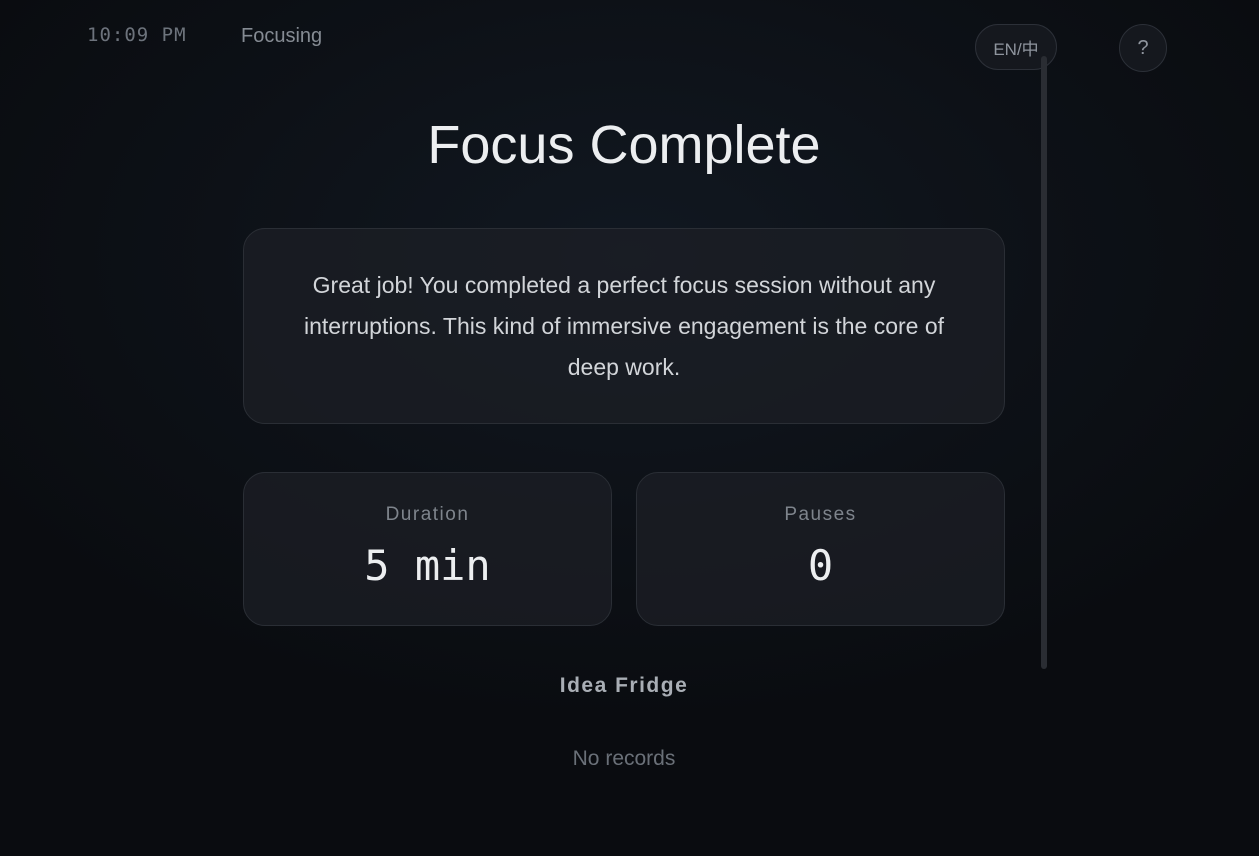  What do you see at coordinates (427, 565) in the screenshot?
I see `duration-value: 5 min` at bounding box center [427, 565].